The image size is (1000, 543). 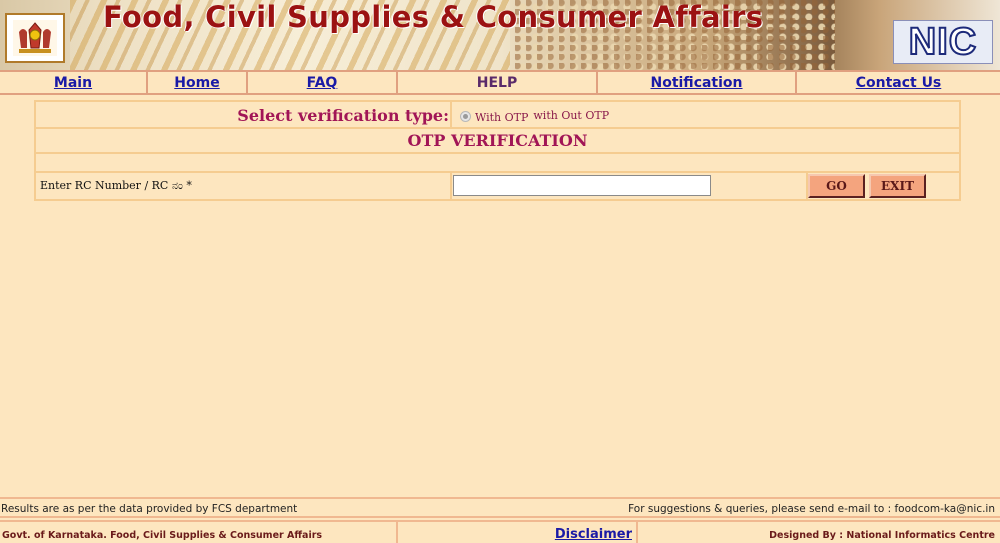 What do you see at coordinates (582, 185) in the screenshot?
I see `rc-number-input` at bounding box center [582, 185].